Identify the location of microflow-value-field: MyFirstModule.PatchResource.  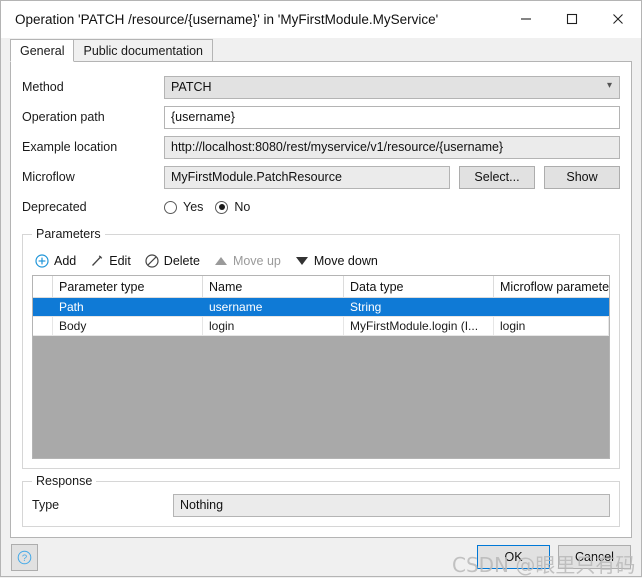
(307, 177).